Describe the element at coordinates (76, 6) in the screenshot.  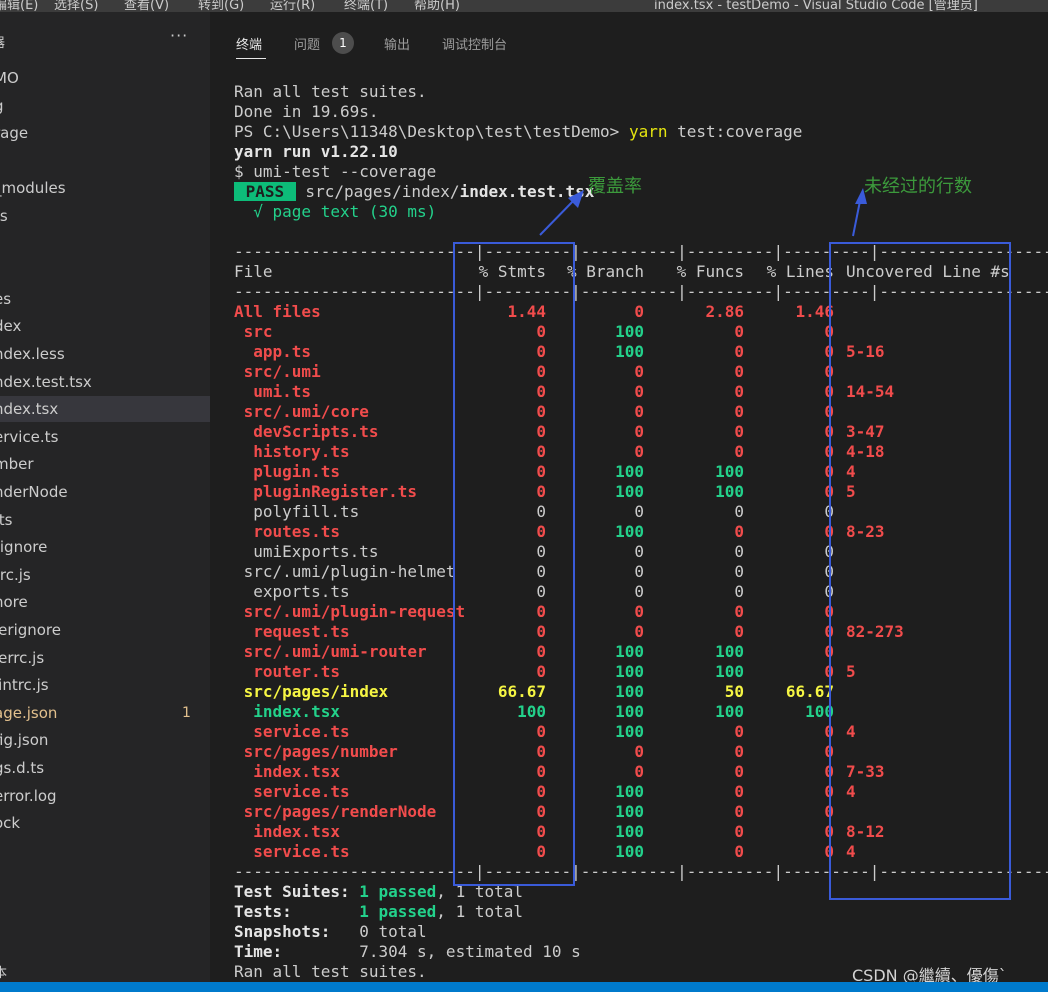
I see `menu-item: 选择(S)` at that location.